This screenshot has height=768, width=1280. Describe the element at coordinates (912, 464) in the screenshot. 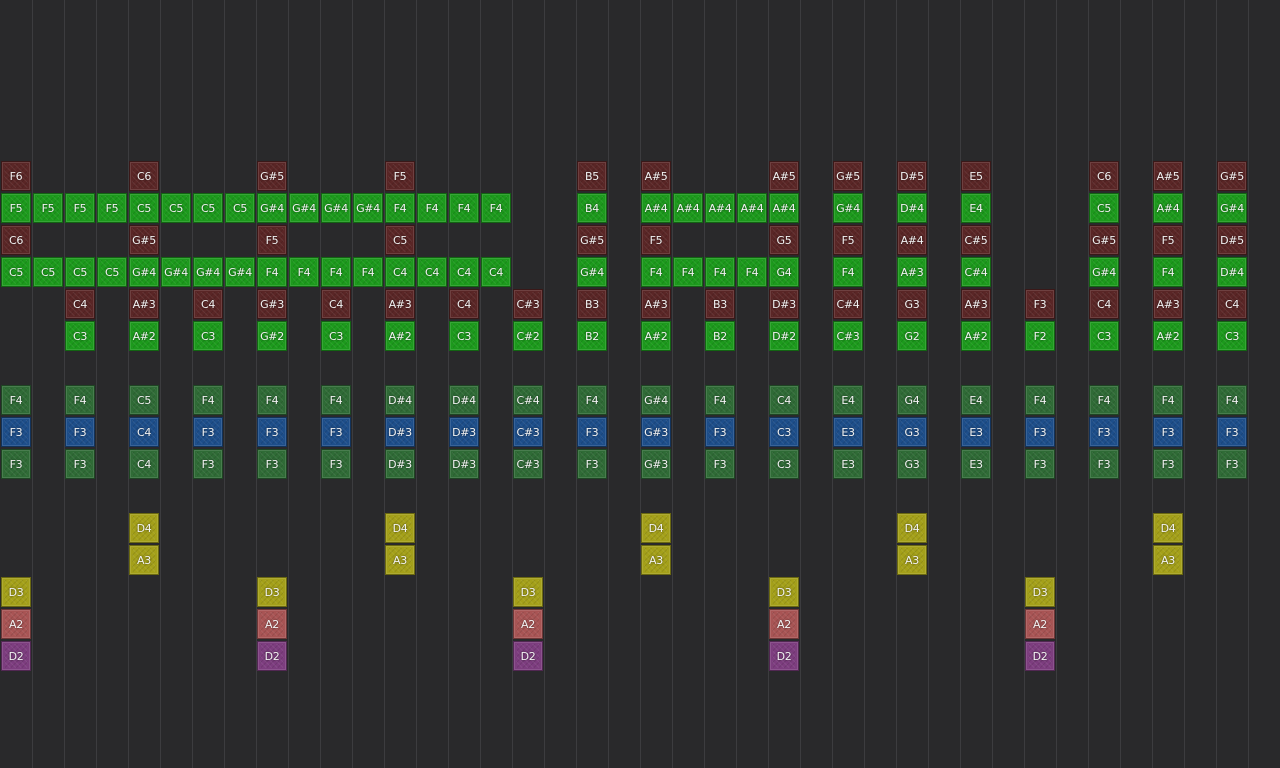

I see `note-cell-sage: G3` at that location.